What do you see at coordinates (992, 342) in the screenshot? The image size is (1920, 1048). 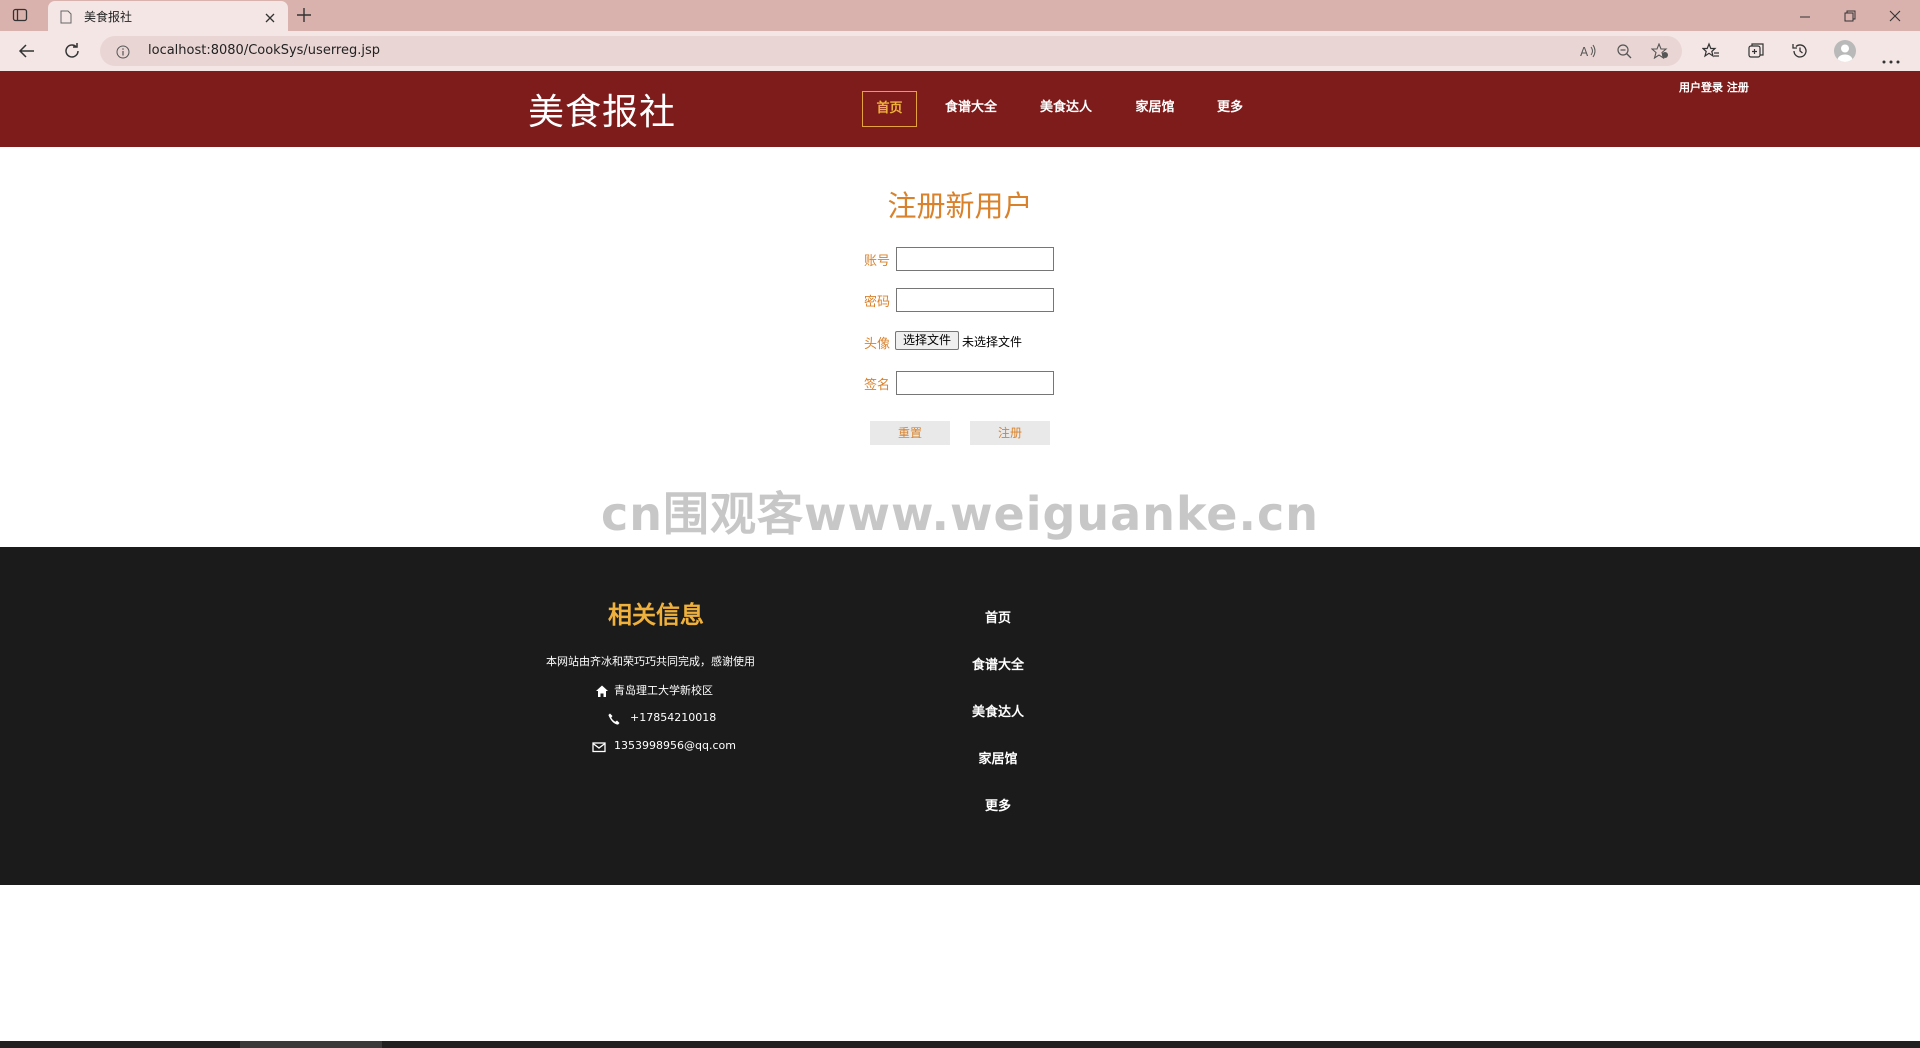 I see `file-status-text: 未选择文件` at bounding box center [992, 342].